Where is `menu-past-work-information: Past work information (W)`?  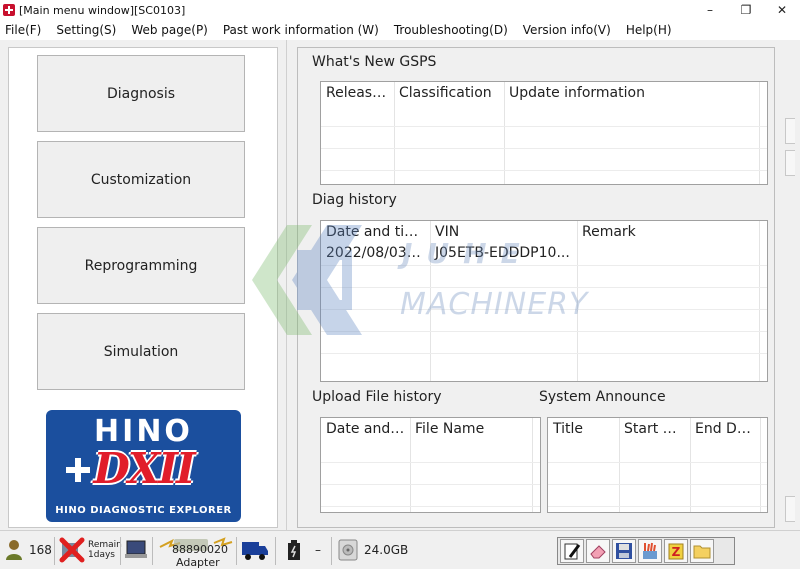
menu-past-work-information: Past work information (W) is located at coordinates (301, 30).